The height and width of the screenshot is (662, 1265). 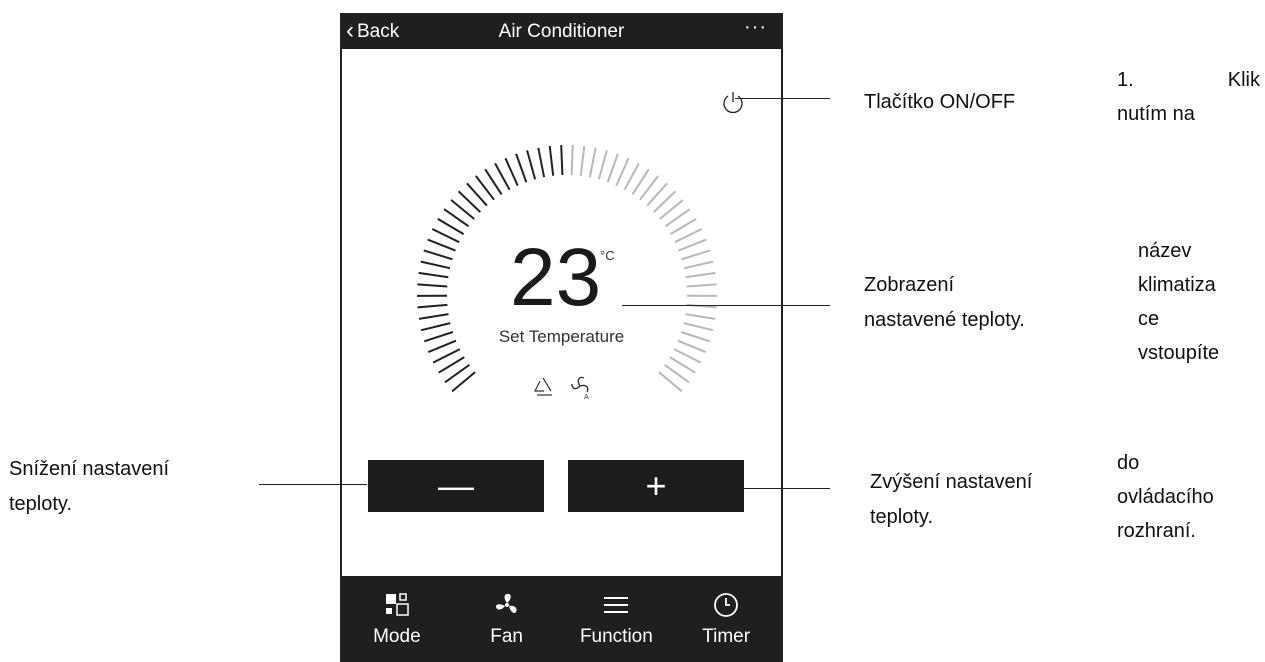 I want to click on instruction-step-number: 1., so click(x=1125, y=80).